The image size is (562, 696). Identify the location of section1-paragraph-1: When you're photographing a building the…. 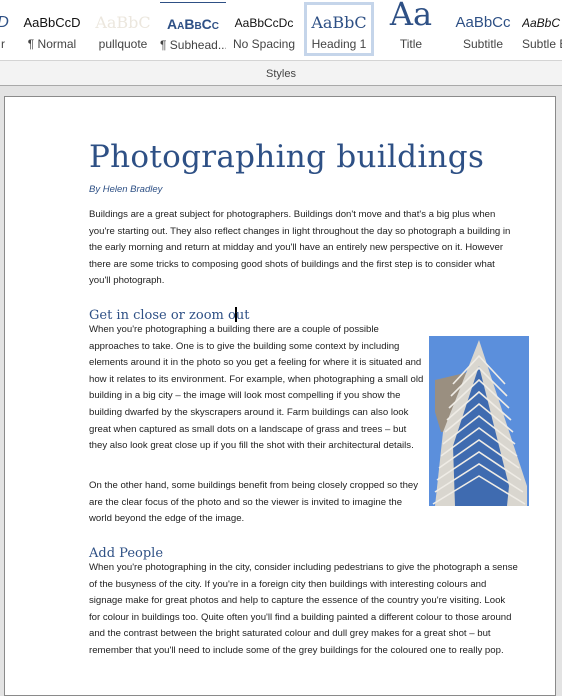
(256, 388).